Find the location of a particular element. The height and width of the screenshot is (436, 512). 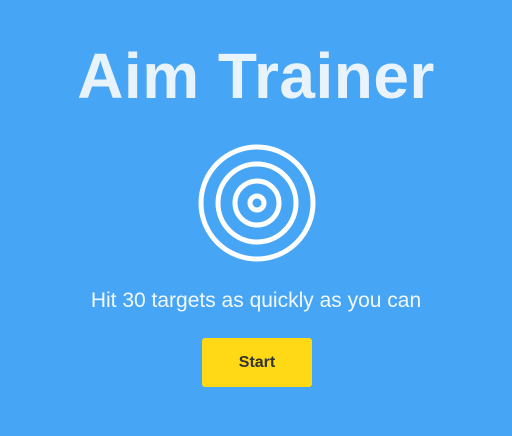

target-bullseye is located at coordinates (257, 203).